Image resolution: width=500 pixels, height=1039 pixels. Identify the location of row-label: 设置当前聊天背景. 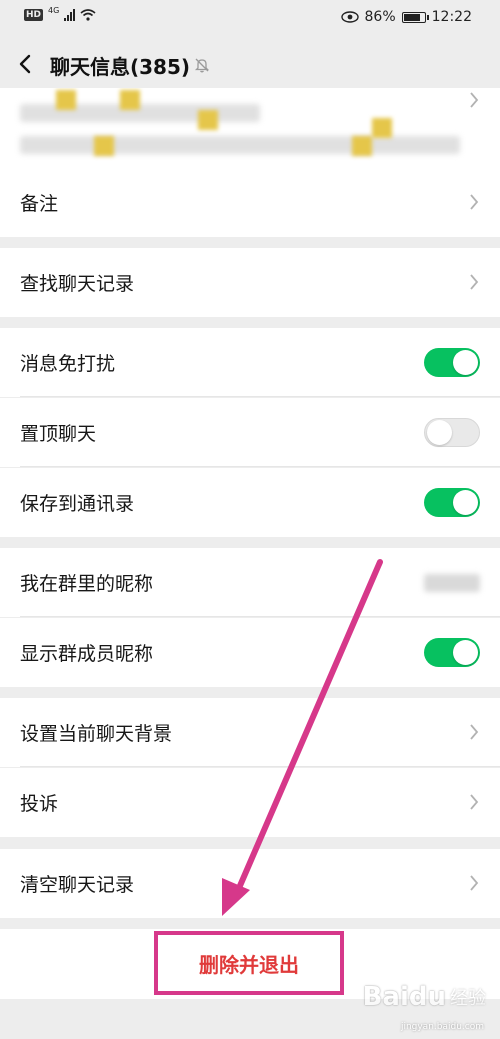
(96, 734).